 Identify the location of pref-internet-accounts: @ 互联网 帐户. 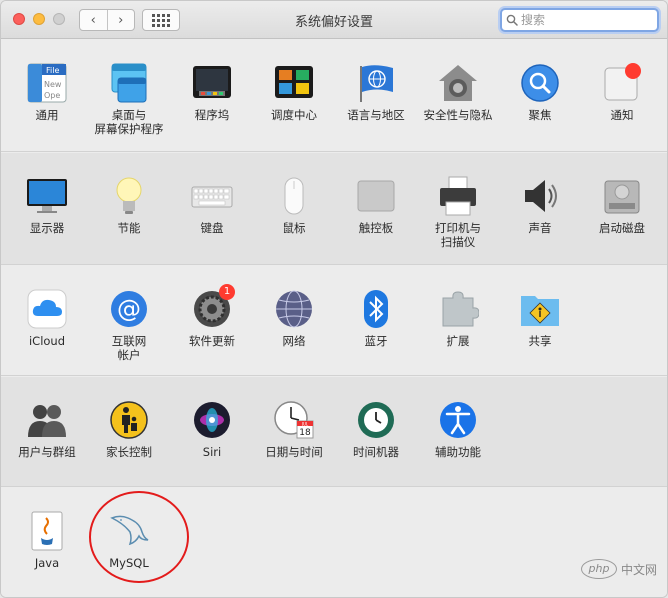
(129, 325).